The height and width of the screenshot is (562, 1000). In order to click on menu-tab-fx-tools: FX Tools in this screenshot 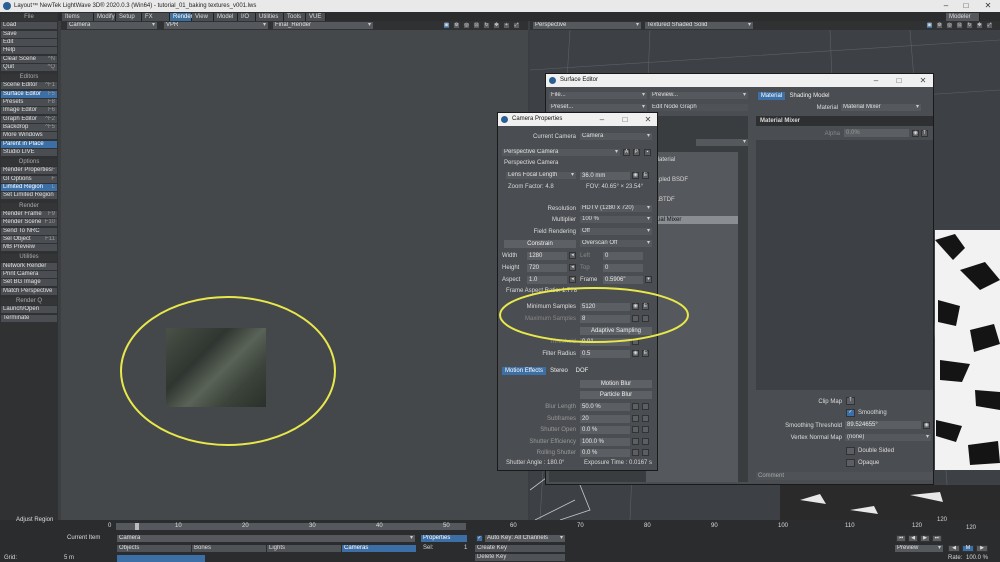, I will do `click(156, 20)`.